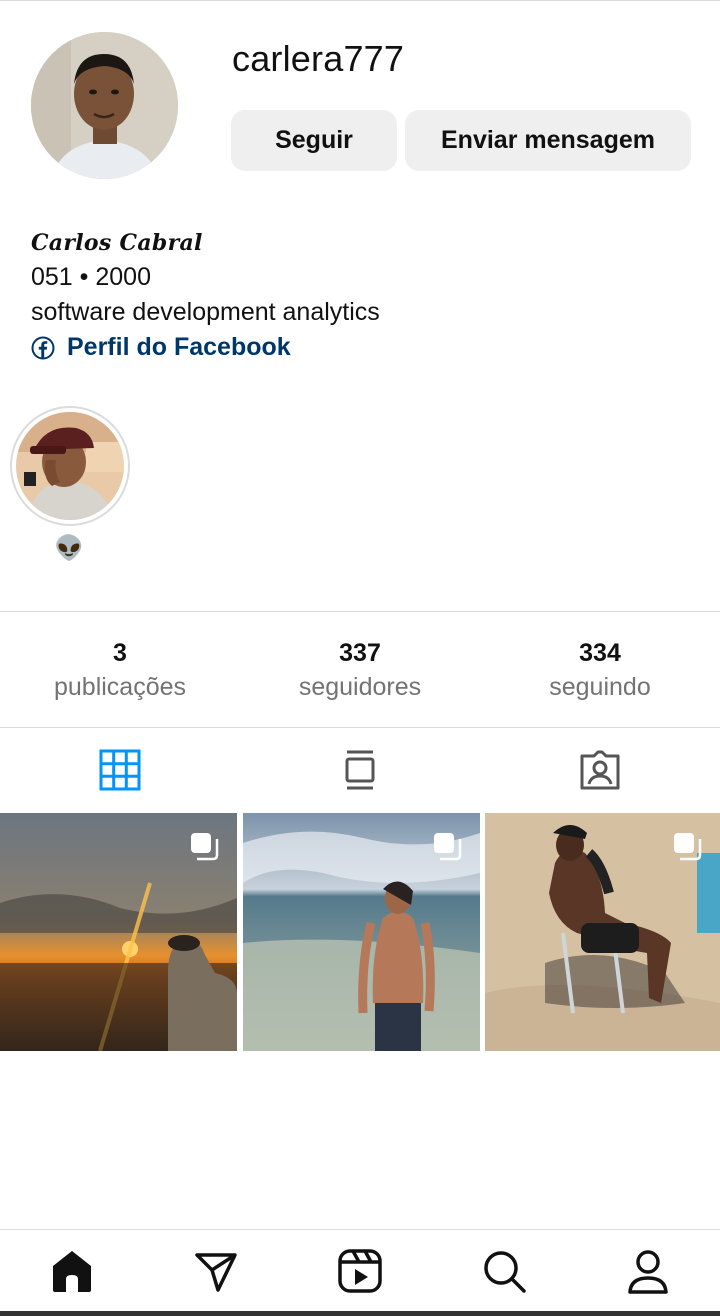 The image size is (720, 1316). Describe the element at coordinates (318, 58) in the screenshot. I see `profile-username: carlera777` at that location.